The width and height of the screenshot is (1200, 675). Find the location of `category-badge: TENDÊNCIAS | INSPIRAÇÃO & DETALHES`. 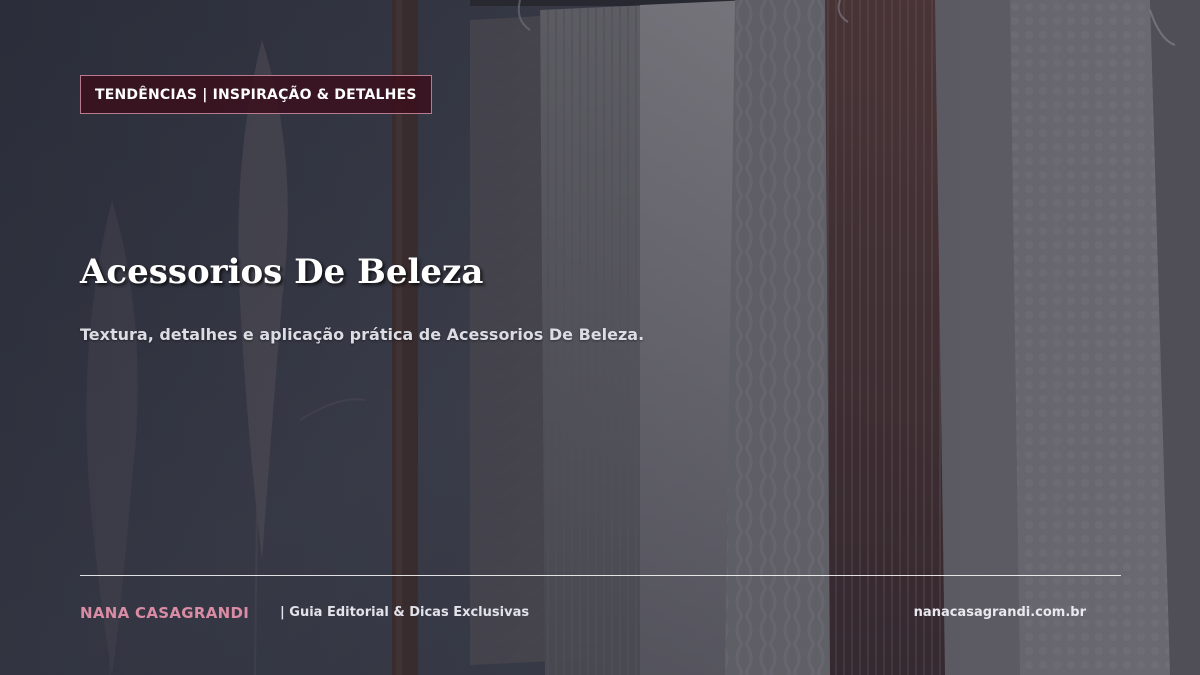

category-badge: TENDÊNCIAS | INSPIRAÇÃO & DETALHES is located at coordinates (256, 94).